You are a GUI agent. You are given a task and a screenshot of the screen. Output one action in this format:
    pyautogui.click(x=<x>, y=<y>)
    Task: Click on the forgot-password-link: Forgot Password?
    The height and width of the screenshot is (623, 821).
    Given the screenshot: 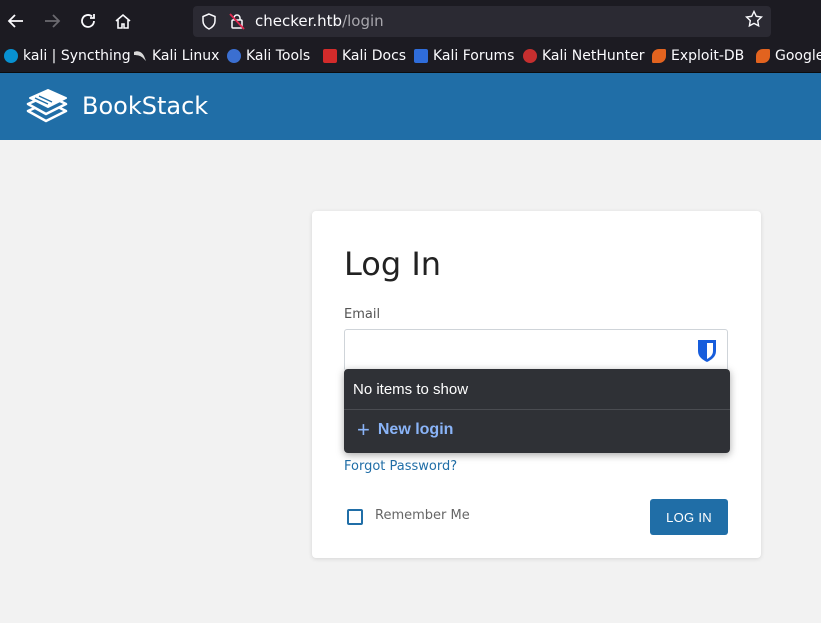 What is the action you would take?
    pyautogui.click(x=400, y=466)
    